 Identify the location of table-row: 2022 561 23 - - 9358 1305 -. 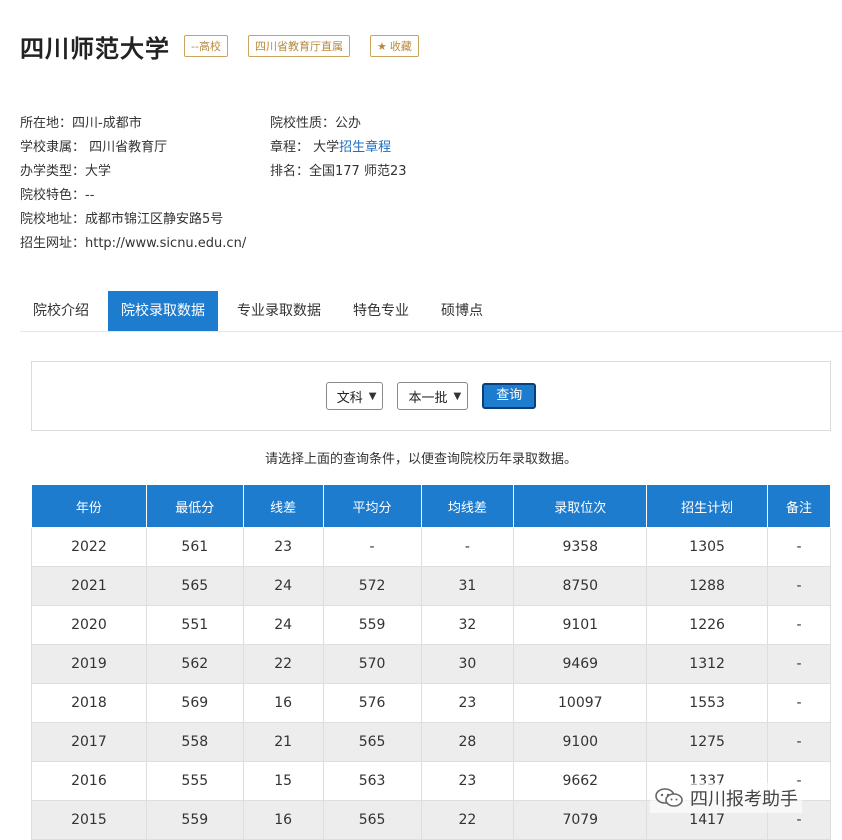
(431, 547).